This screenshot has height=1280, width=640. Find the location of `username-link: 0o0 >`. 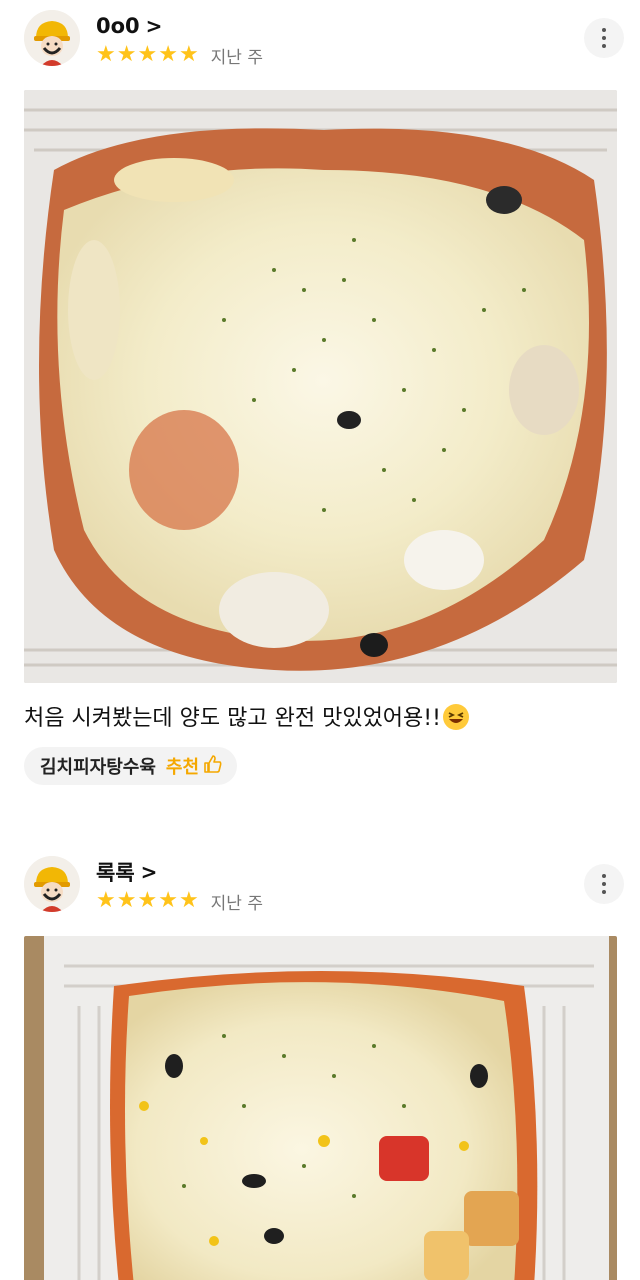

username-link: 0o0 > is located at coordinates (129, 26).